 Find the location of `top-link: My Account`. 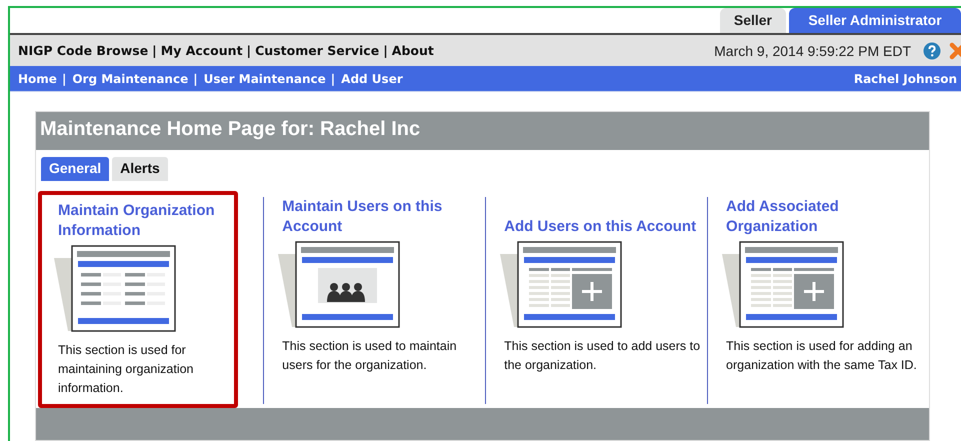

top-link: My Account is located at coordinates (201, 50).